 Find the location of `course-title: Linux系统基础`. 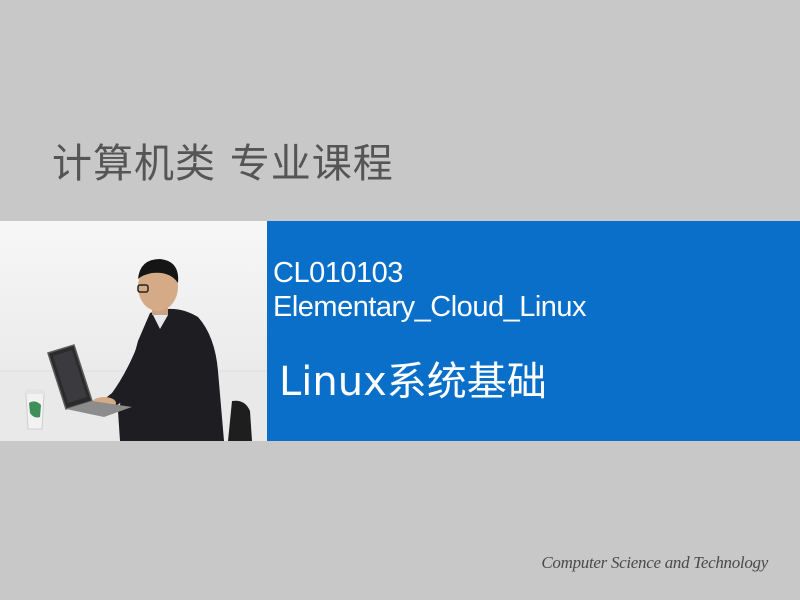

course-title: Linux系统基础 is located at coordinates (413, 382).